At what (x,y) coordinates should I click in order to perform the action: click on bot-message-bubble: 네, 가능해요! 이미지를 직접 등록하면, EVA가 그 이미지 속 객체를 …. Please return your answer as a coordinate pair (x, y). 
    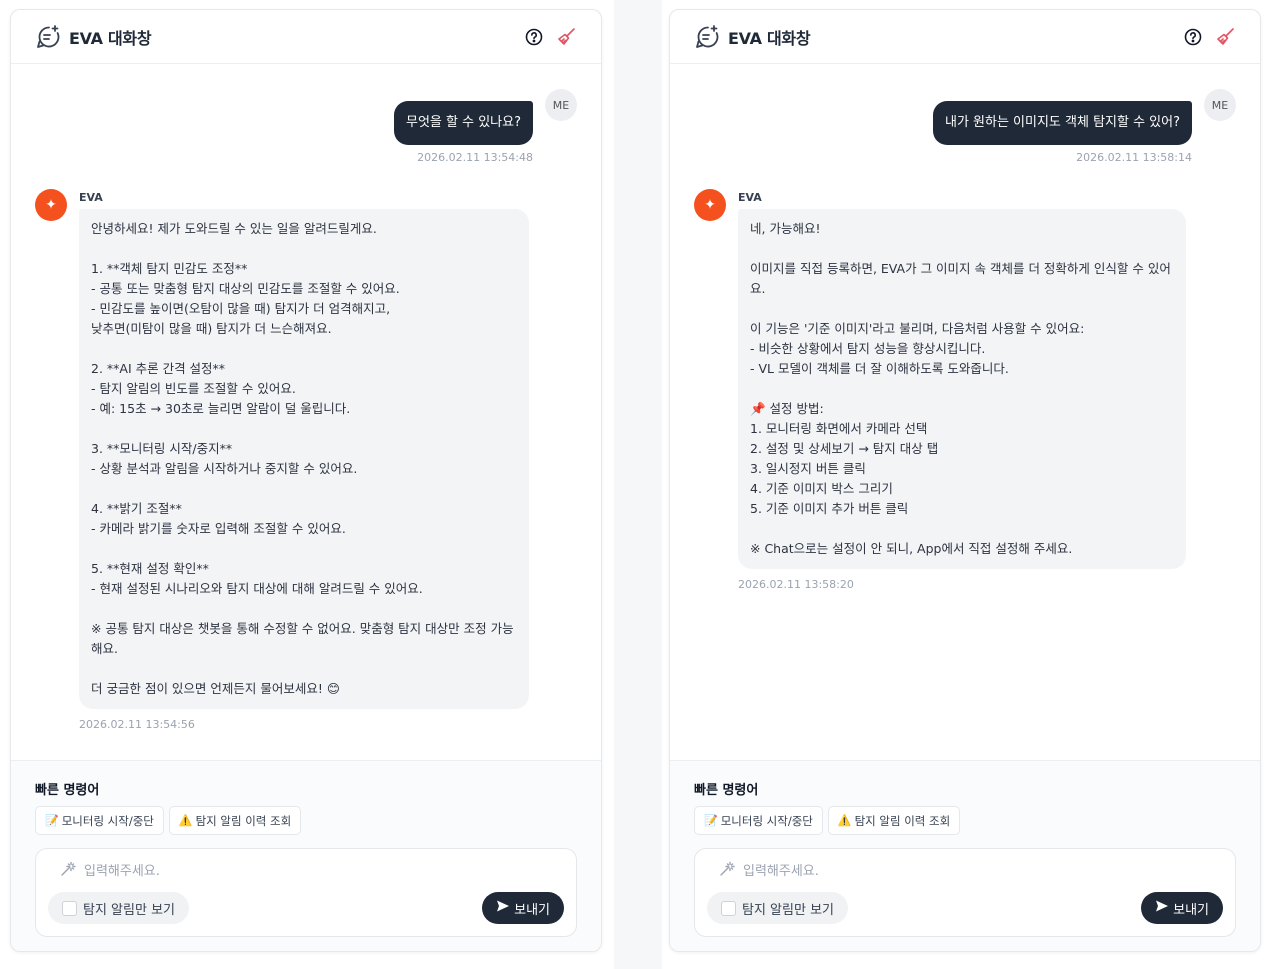
    Looking at the image, I should click on (962, 389).